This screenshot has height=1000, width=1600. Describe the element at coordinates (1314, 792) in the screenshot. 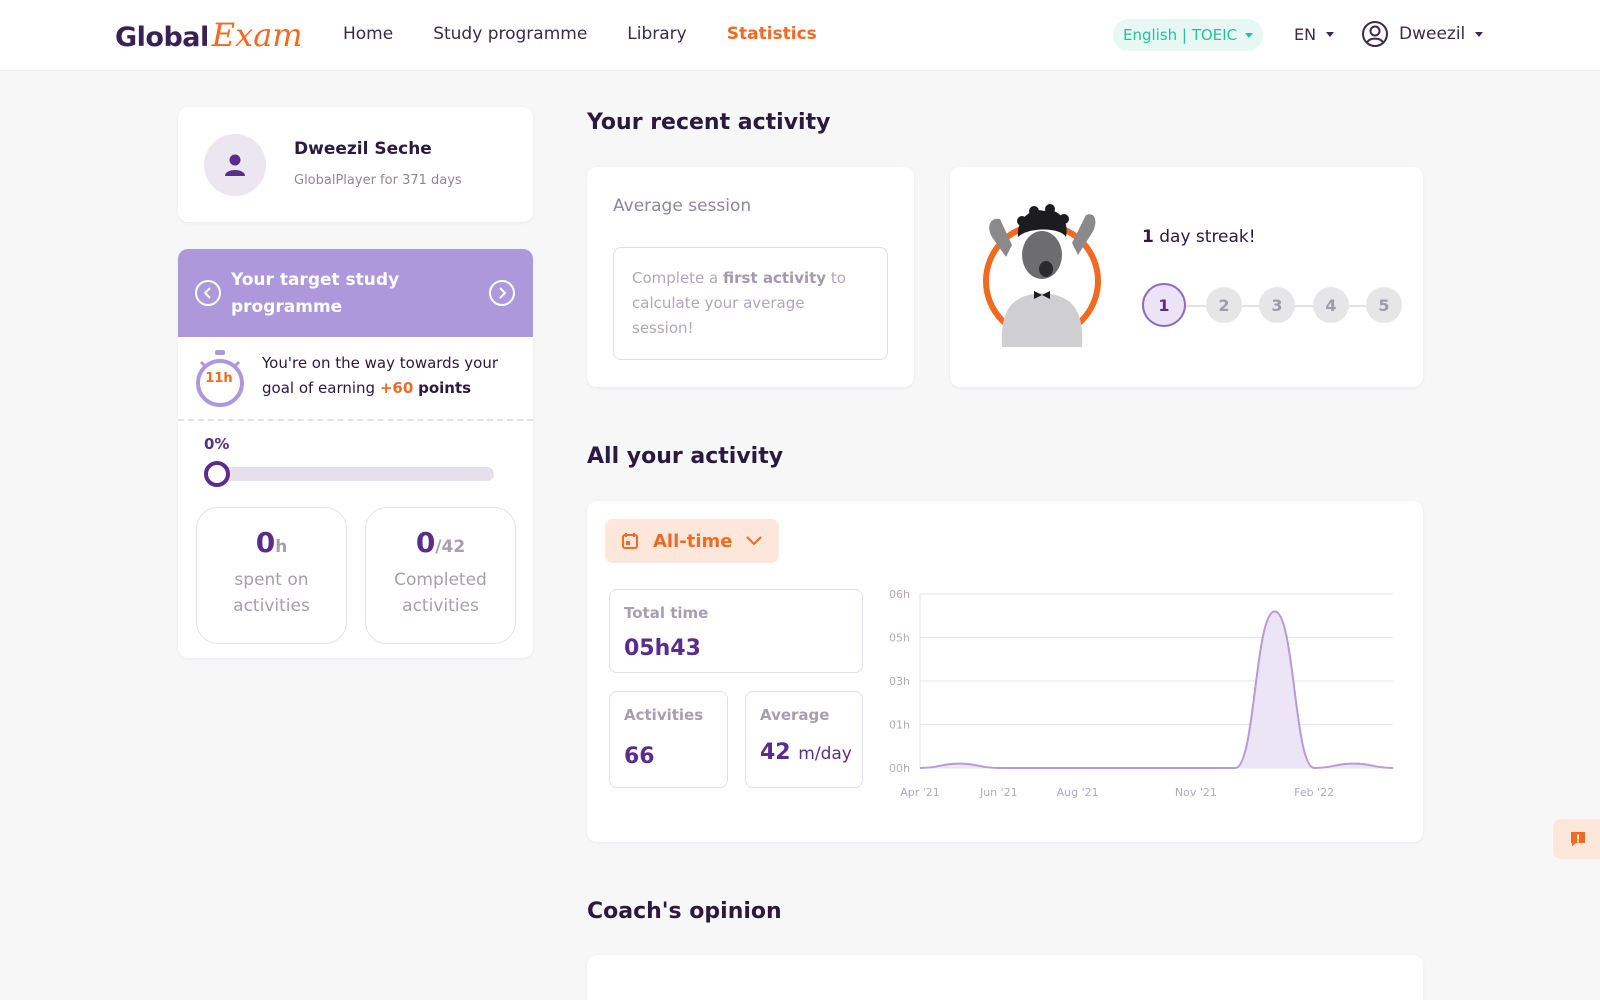

I see `x-tick-label: Feb '22` at that location.